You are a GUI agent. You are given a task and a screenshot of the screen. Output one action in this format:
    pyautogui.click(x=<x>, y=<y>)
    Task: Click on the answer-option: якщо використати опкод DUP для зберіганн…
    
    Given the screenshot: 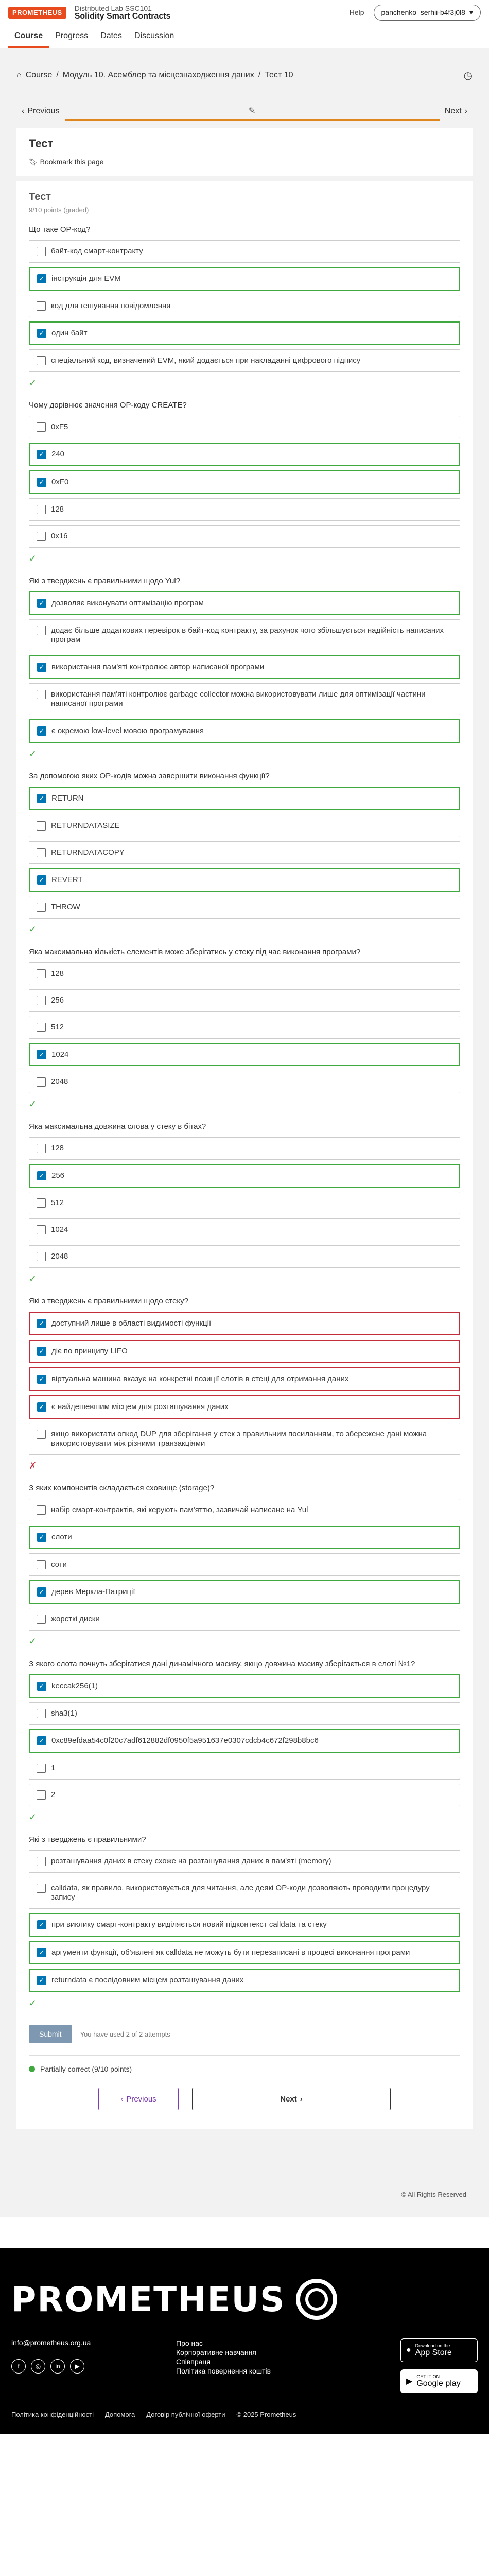 What is the action you would take?
    pyautogui.click(x=244, y=1439)
    